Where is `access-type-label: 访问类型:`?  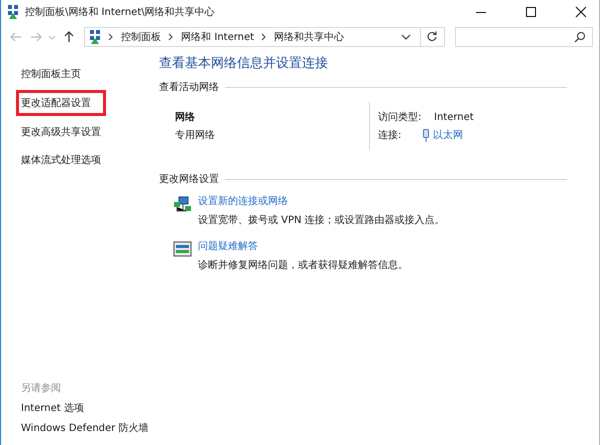
access-type-label: 访问类型: is located at coordinates (400, 117).